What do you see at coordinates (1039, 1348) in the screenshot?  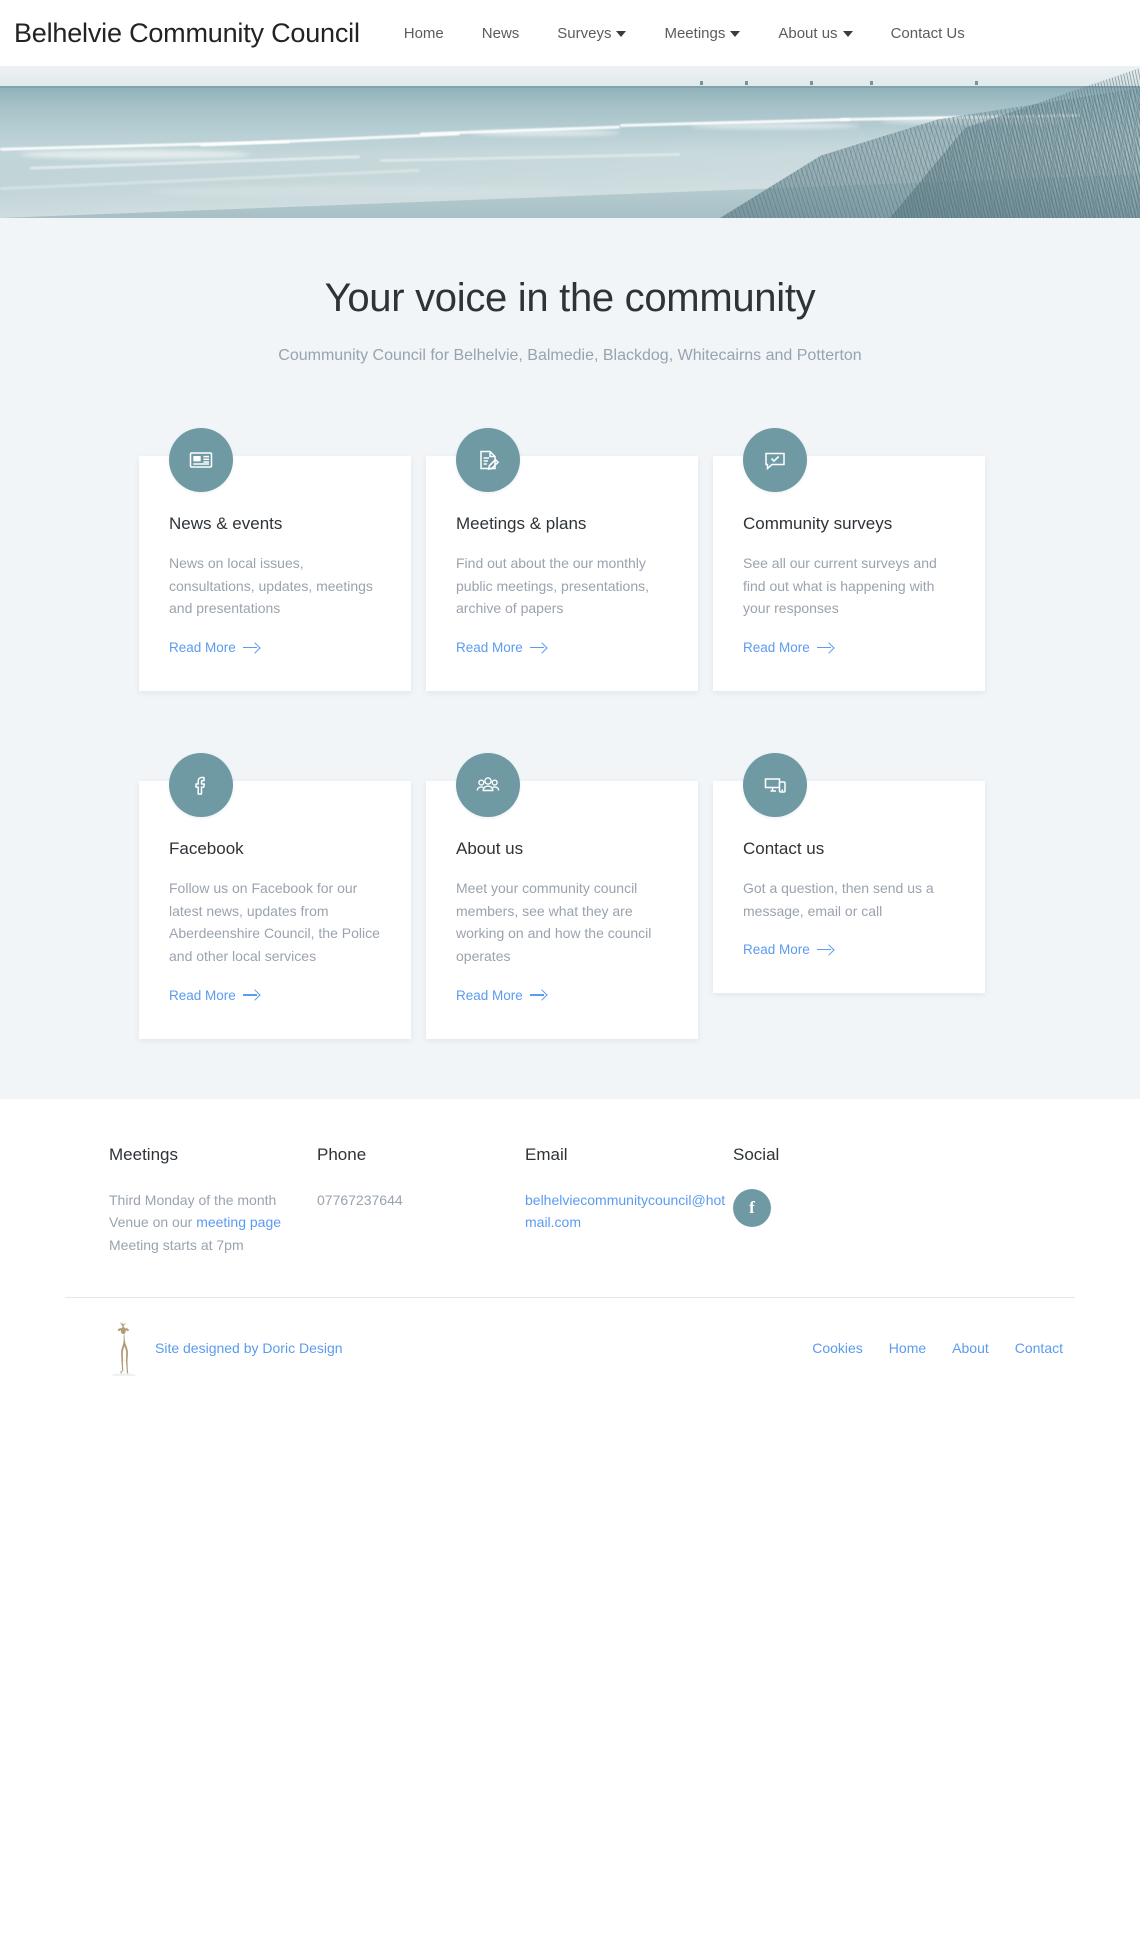 I see `footer-link-contact: Contact` at bounding box center [1039, 1348].